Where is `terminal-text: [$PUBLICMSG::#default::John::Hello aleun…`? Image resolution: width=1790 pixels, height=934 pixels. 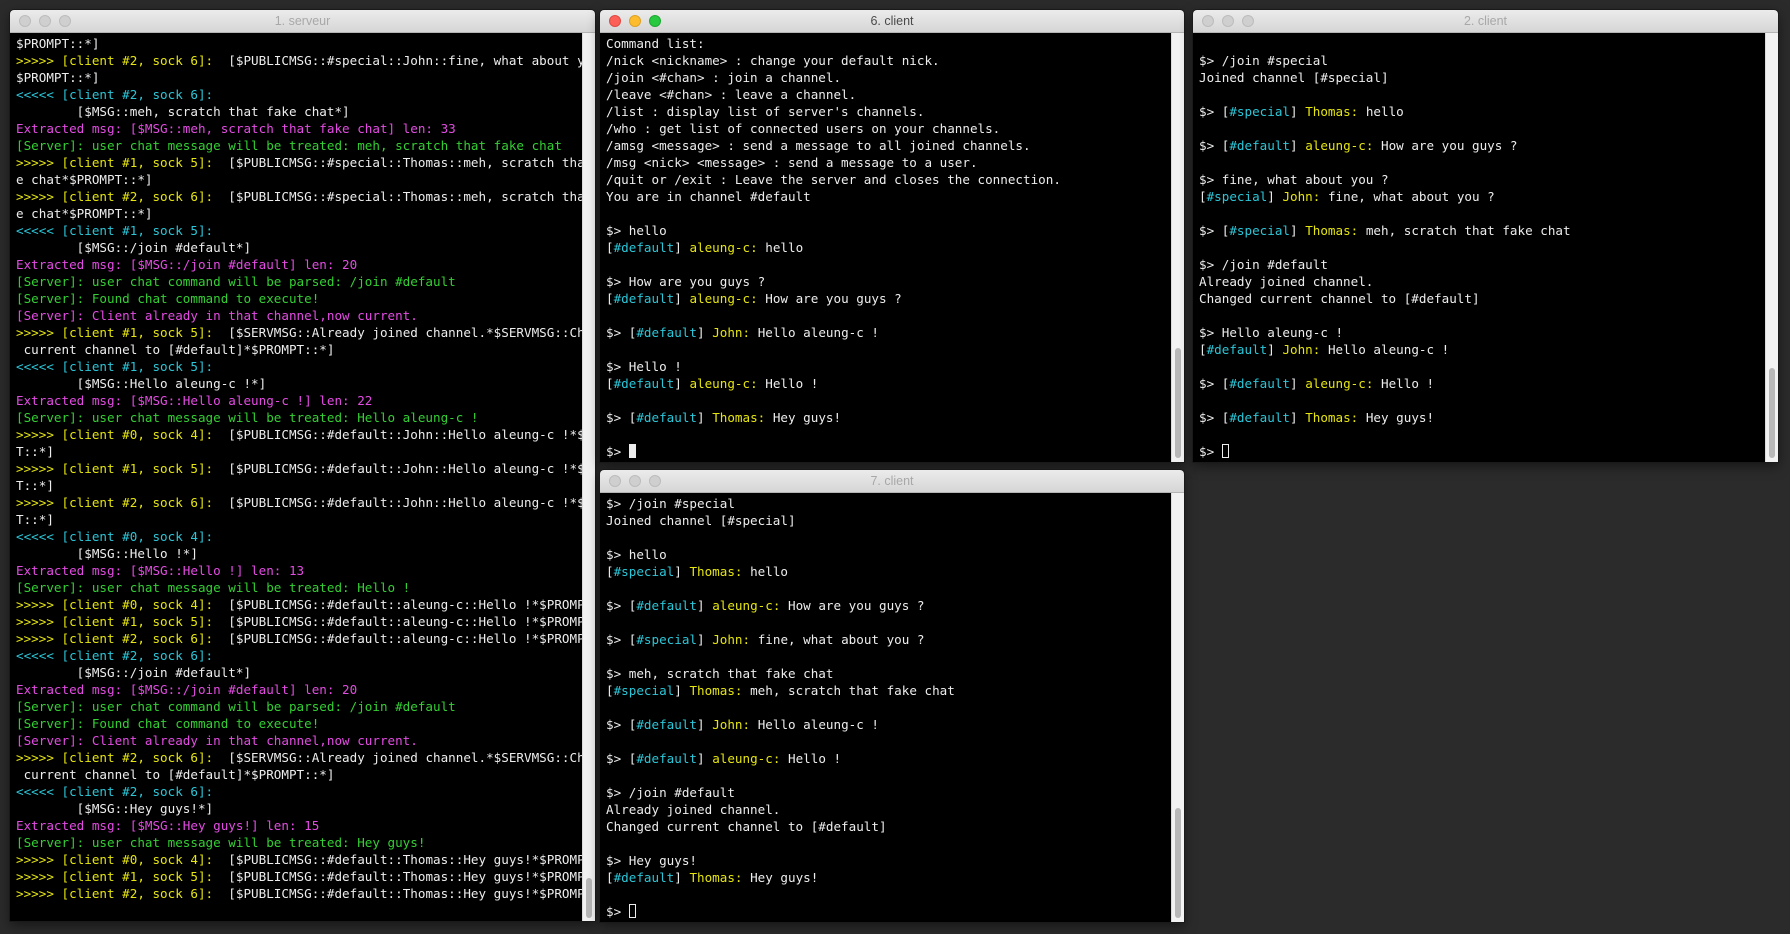 terminal-text: [$PUBLICMSG::#default::John::Hello aleun… is located at coordinates (398, 434).